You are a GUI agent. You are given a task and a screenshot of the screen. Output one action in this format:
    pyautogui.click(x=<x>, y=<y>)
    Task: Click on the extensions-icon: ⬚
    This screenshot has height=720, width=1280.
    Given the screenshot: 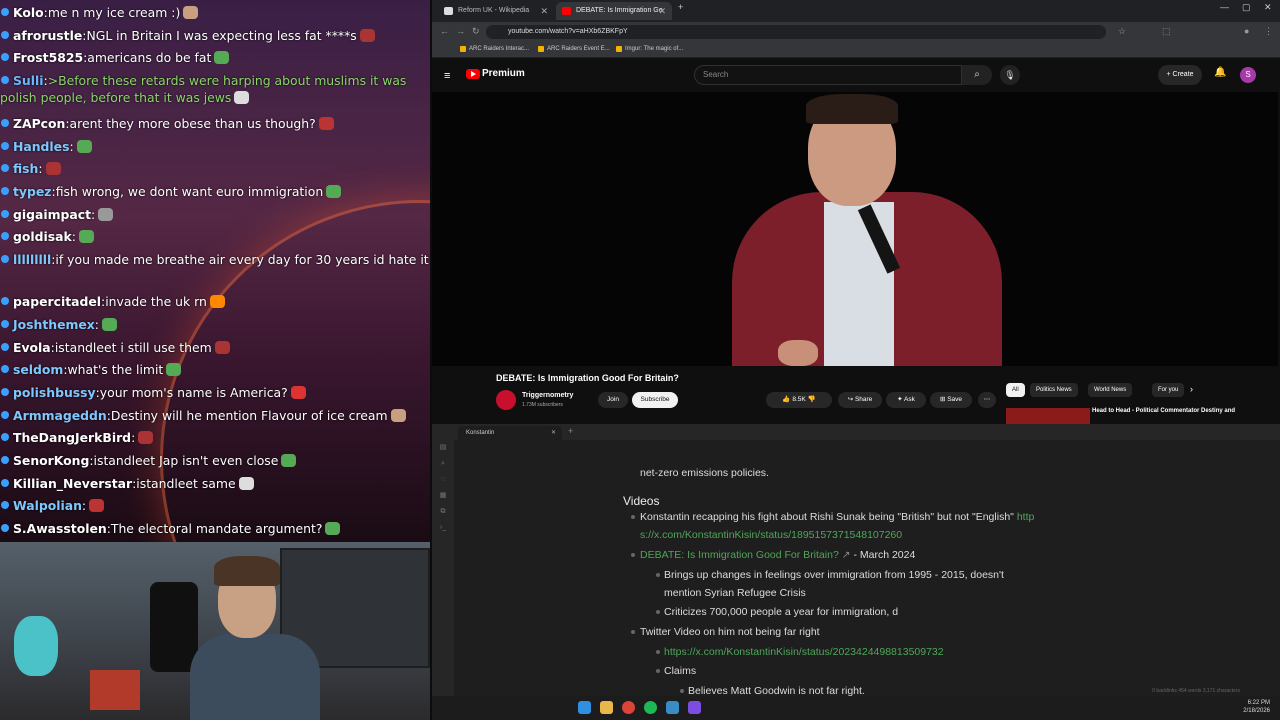 What is the action you would take?
    pyautogui.click(x=1166, y=31)
    